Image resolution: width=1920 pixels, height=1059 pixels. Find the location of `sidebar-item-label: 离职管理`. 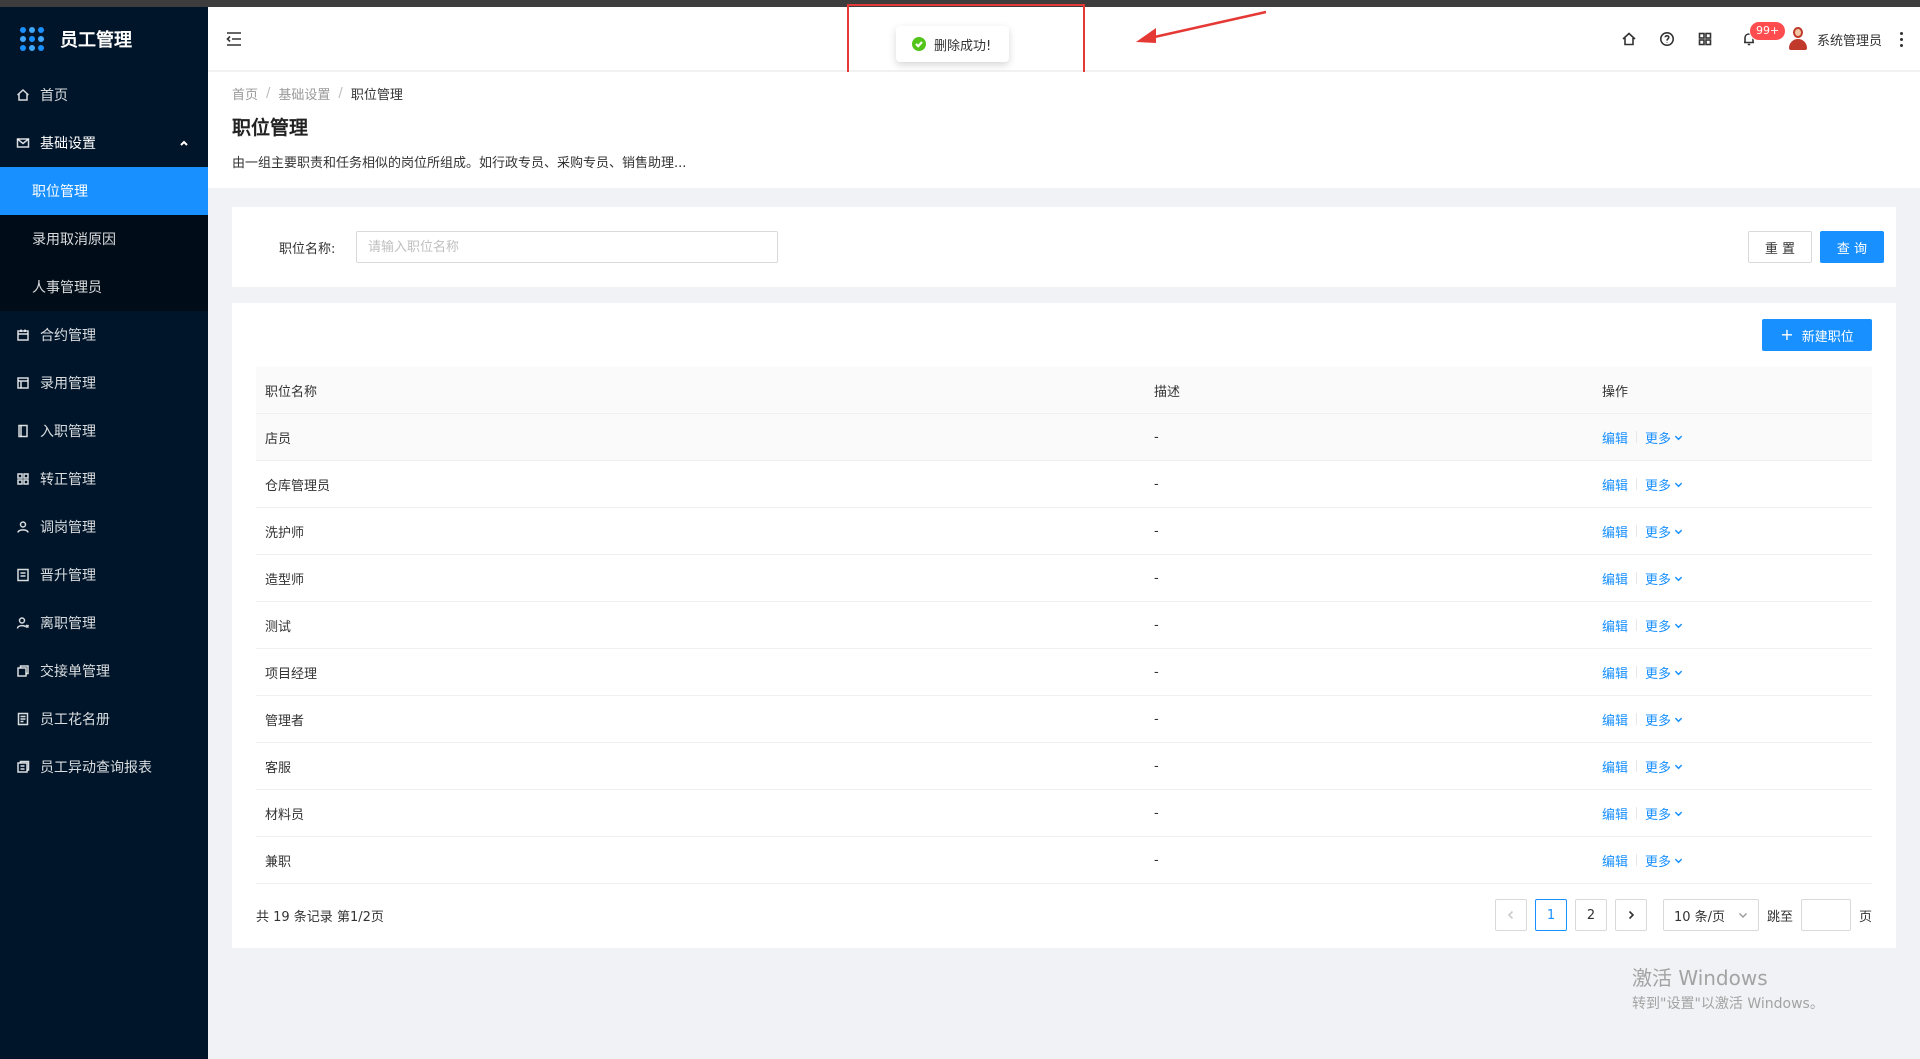

sidebar-item-label: 离职管理 is located at coordinates (68, 624).